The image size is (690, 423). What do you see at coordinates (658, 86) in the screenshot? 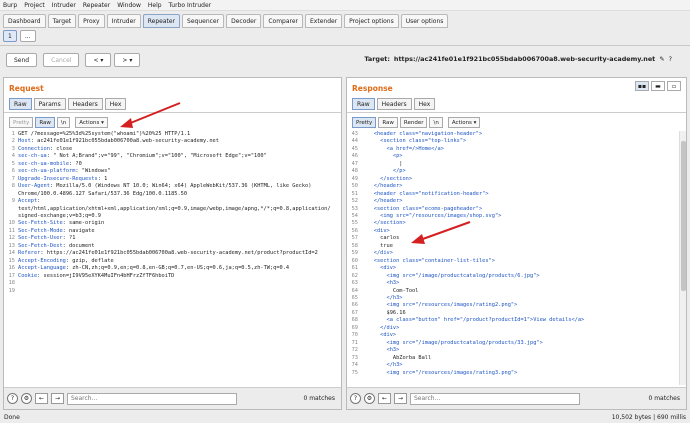
I see `split-vertical-icon: ▬` at bounding box center [658, 86].